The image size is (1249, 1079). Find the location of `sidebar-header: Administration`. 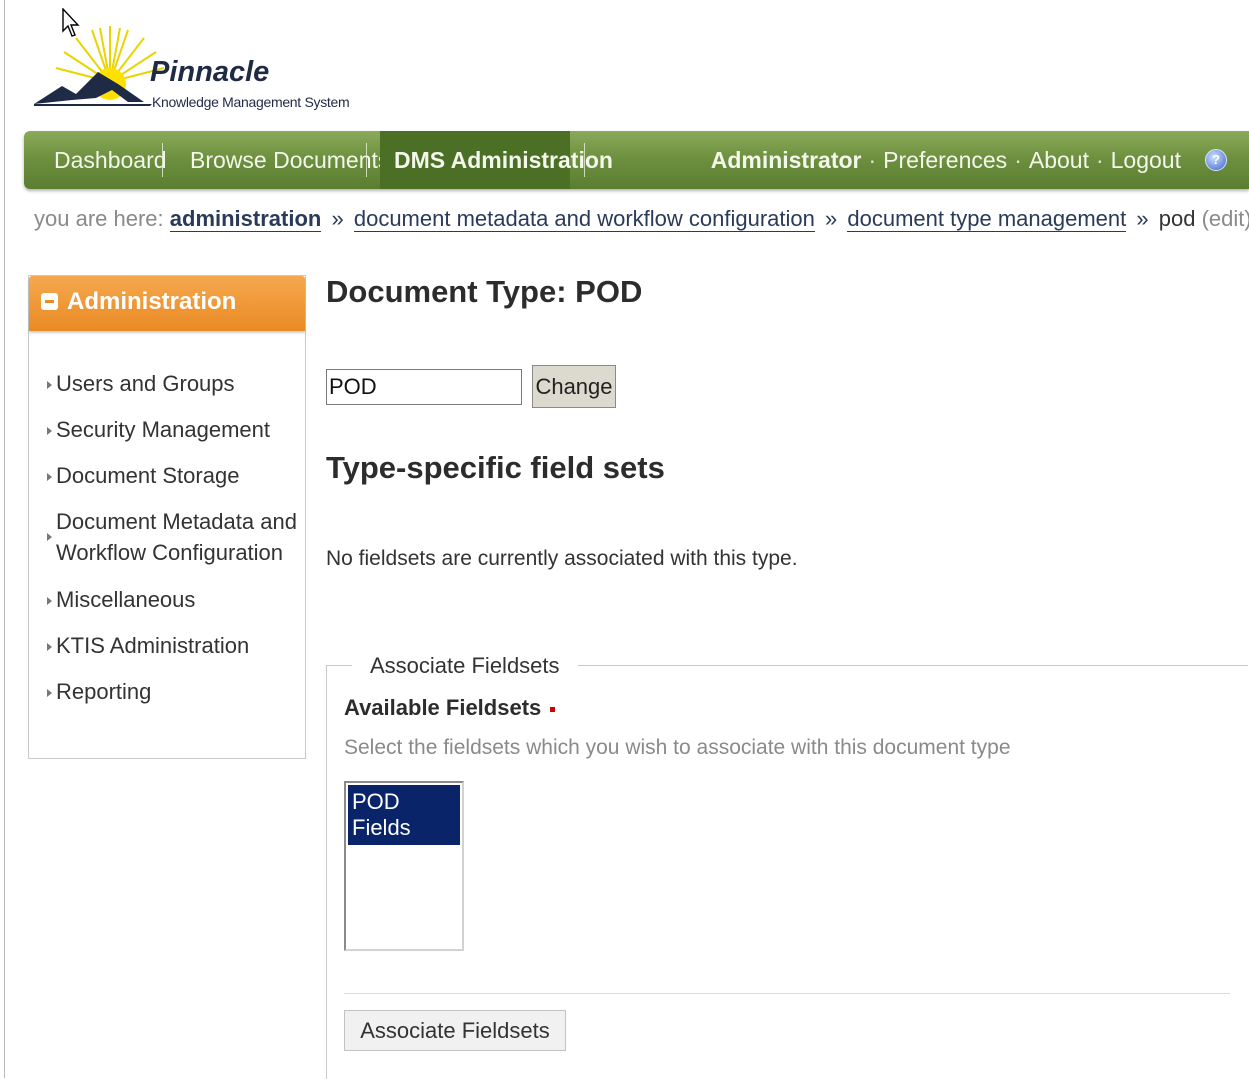

sidebar-header: Administration is located at coordinates (167, 303).